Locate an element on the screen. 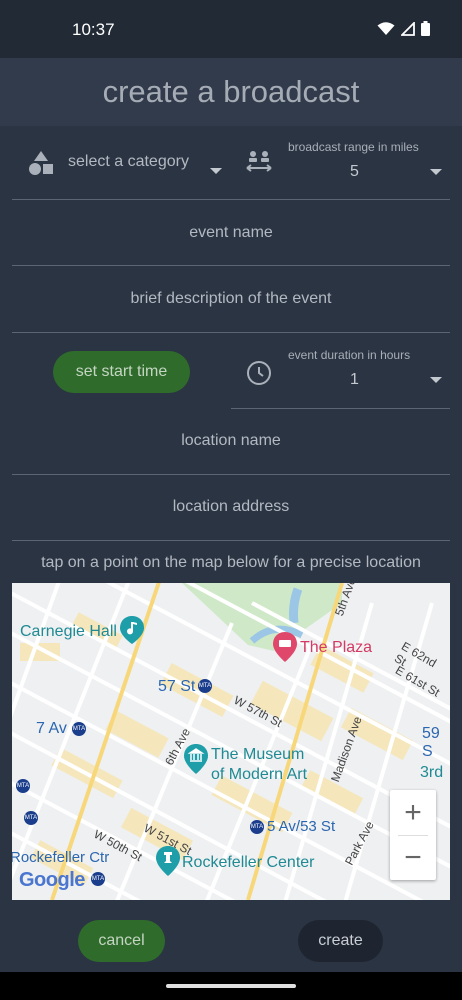 This screenshot has width=462, height=1000. people-range-icon is located at coordinates (259, 161).